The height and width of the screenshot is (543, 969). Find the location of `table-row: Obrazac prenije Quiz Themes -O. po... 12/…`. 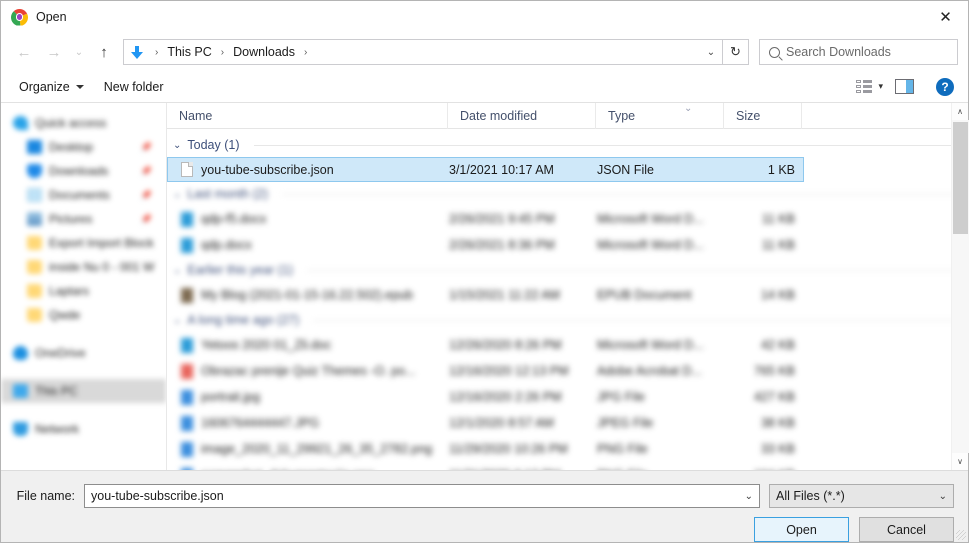

table-row: Obrazac prenije Quiz Themes -O. po... 12/… is located at coordinates (567, 371).